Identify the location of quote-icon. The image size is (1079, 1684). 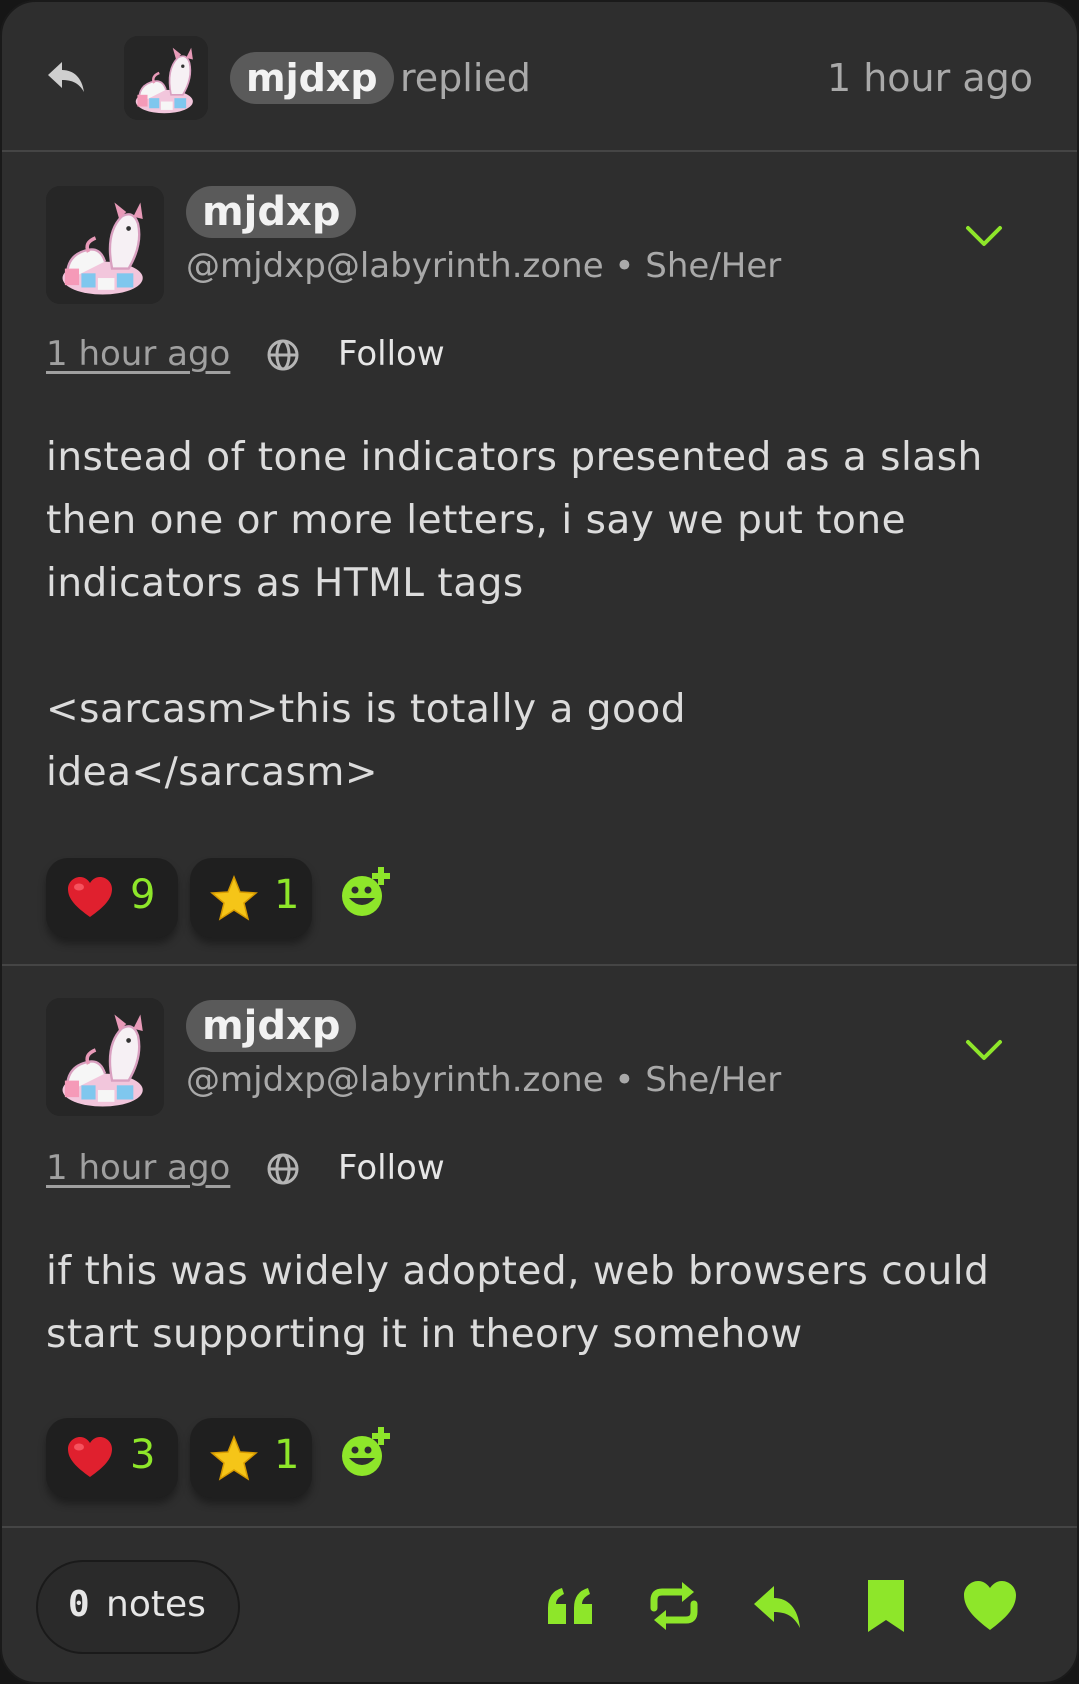
(570, 1606).